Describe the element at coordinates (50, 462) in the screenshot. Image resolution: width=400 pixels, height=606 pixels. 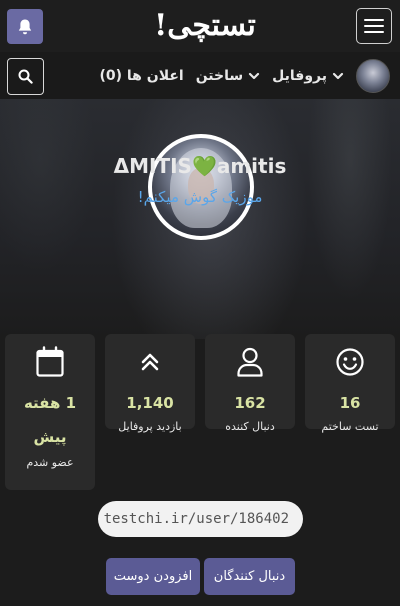
I see `stat-label: عضو شدم` at that location.